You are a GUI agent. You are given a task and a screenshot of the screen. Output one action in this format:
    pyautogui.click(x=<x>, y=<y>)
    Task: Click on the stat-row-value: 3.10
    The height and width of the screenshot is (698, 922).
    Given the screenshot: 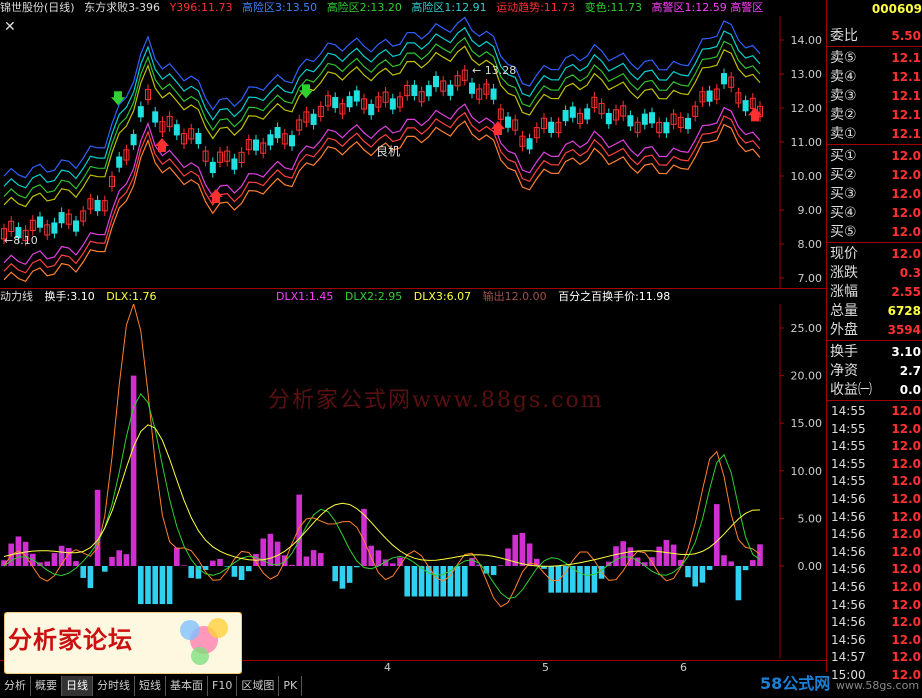 What is the action you would take?
    pyautogui.click(x=906, y=352)
    